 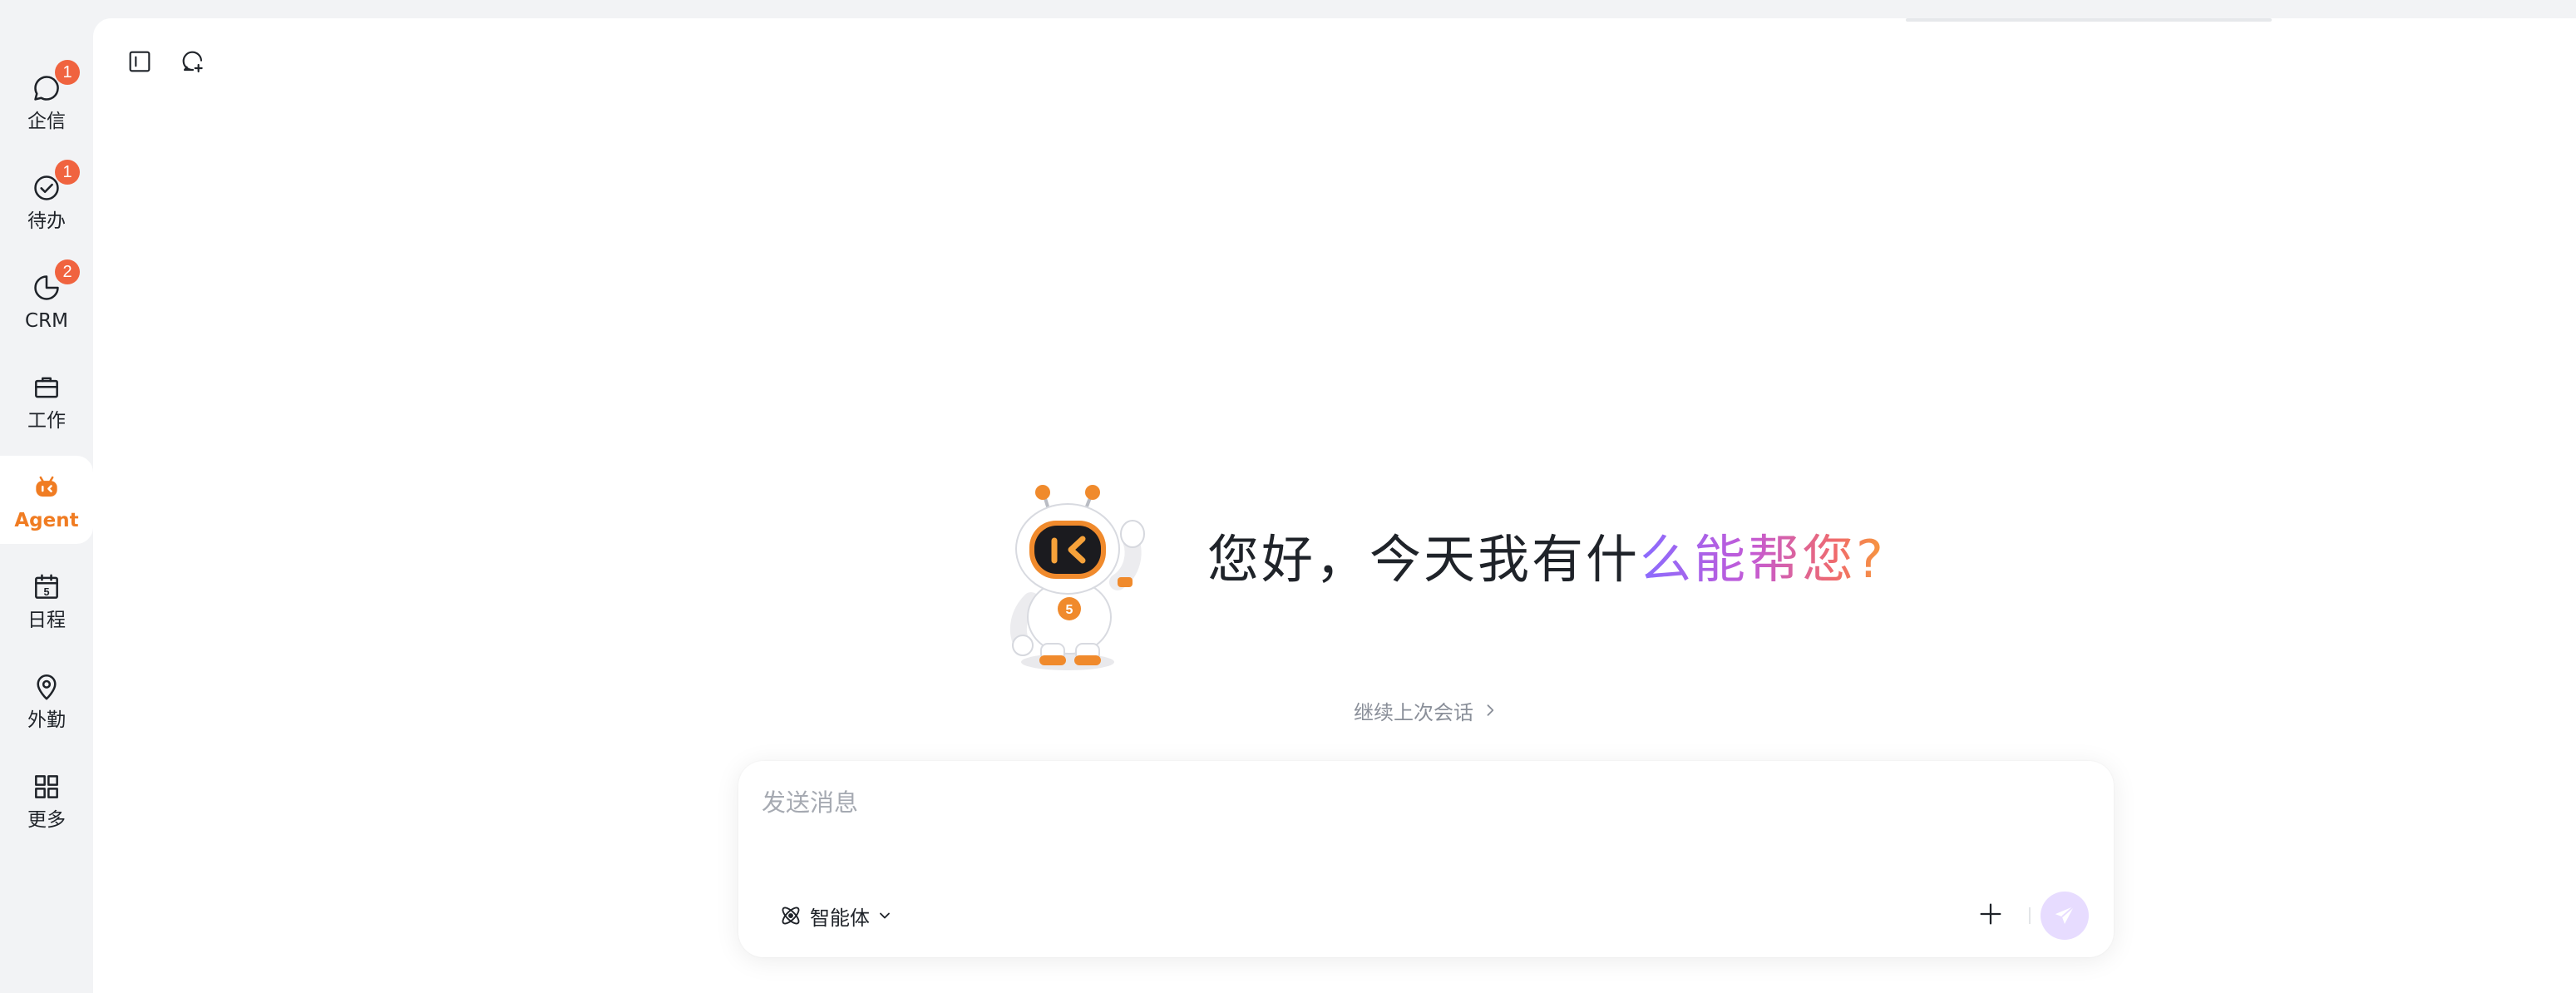 I want to click on check-circle-icon: 1, so click(x=55, y=182).